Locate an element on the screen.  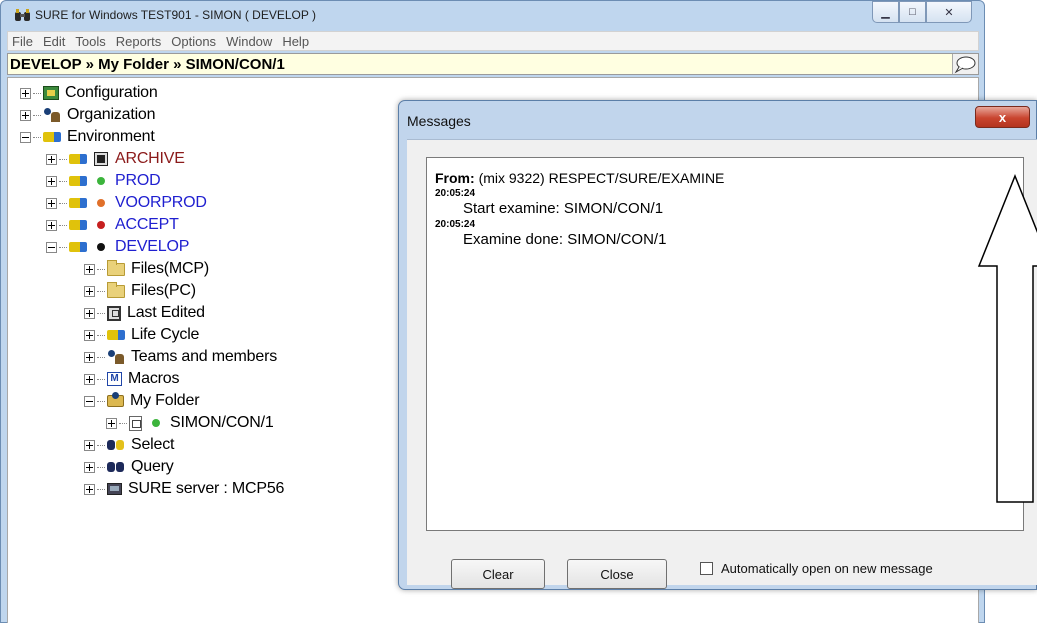
archive-status-icon is located at coordinates (101, 159).